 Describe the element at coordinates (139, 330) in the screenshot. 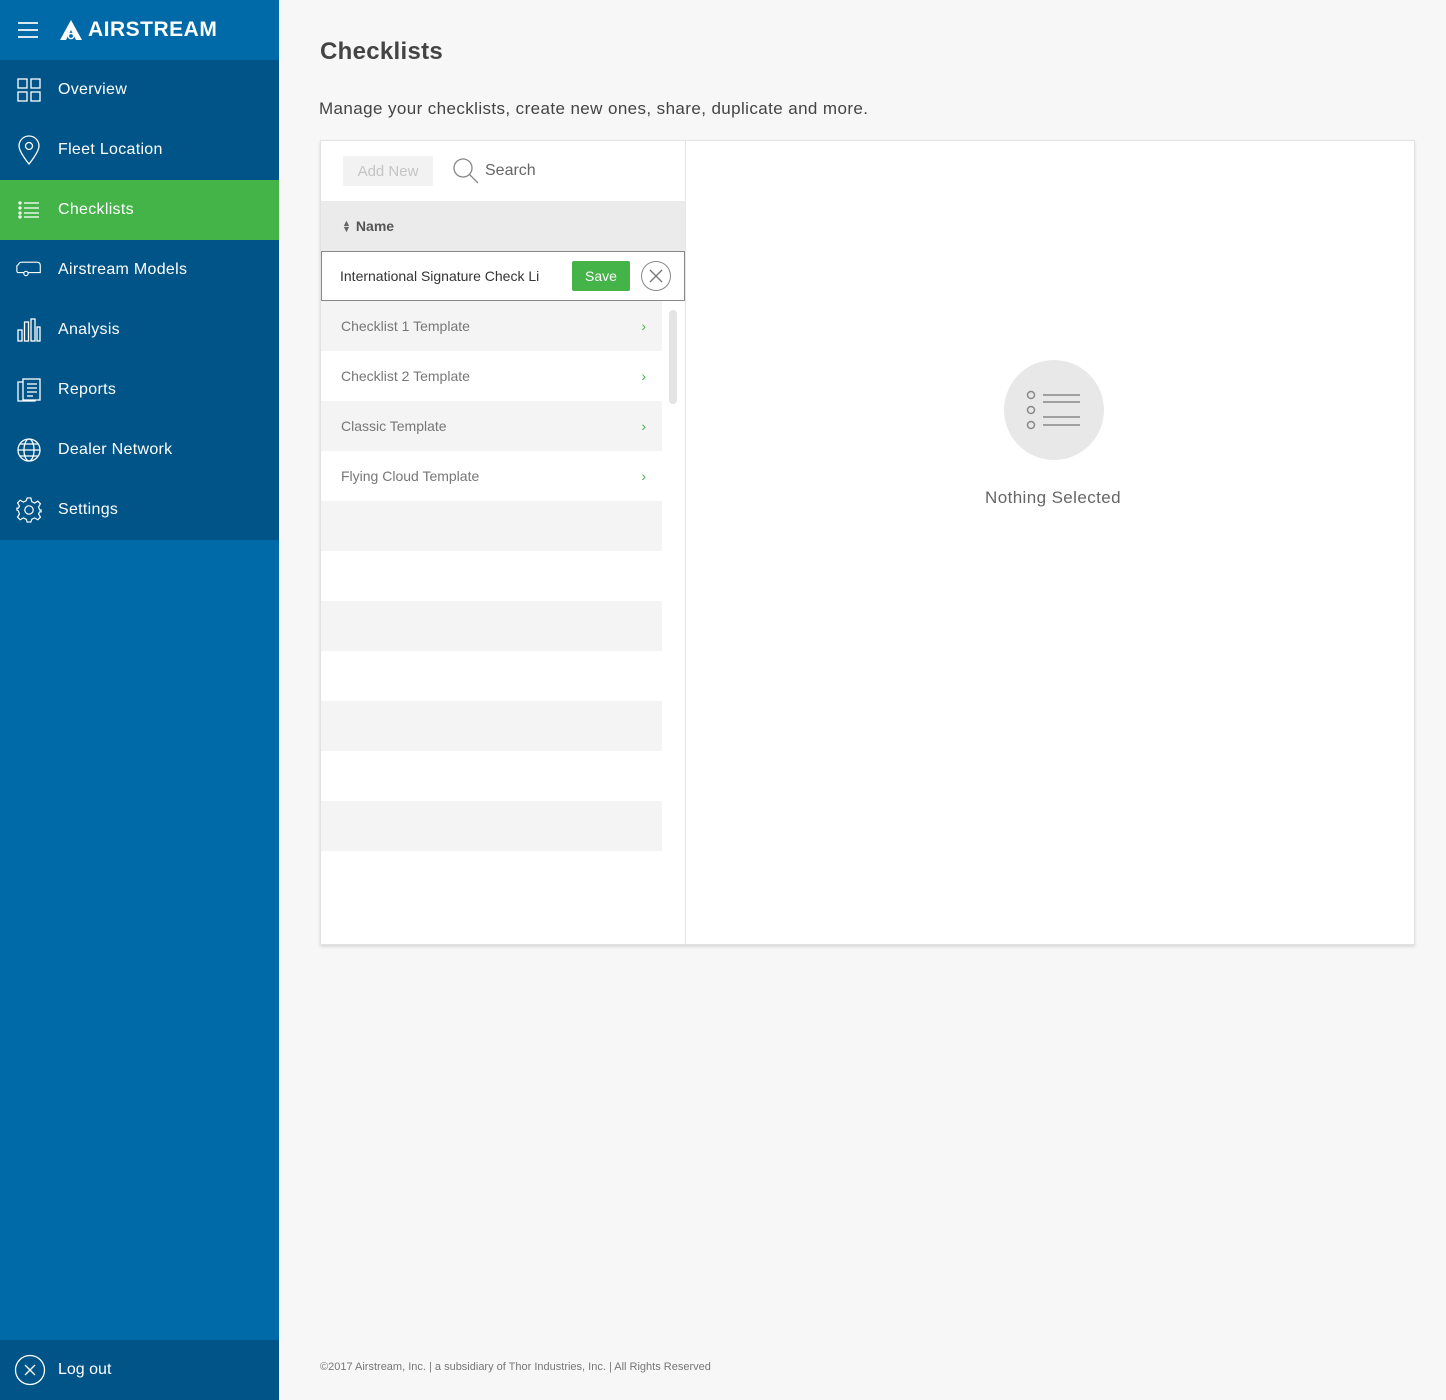

I see `sidebar-item-analysis: Analysis` at that location.